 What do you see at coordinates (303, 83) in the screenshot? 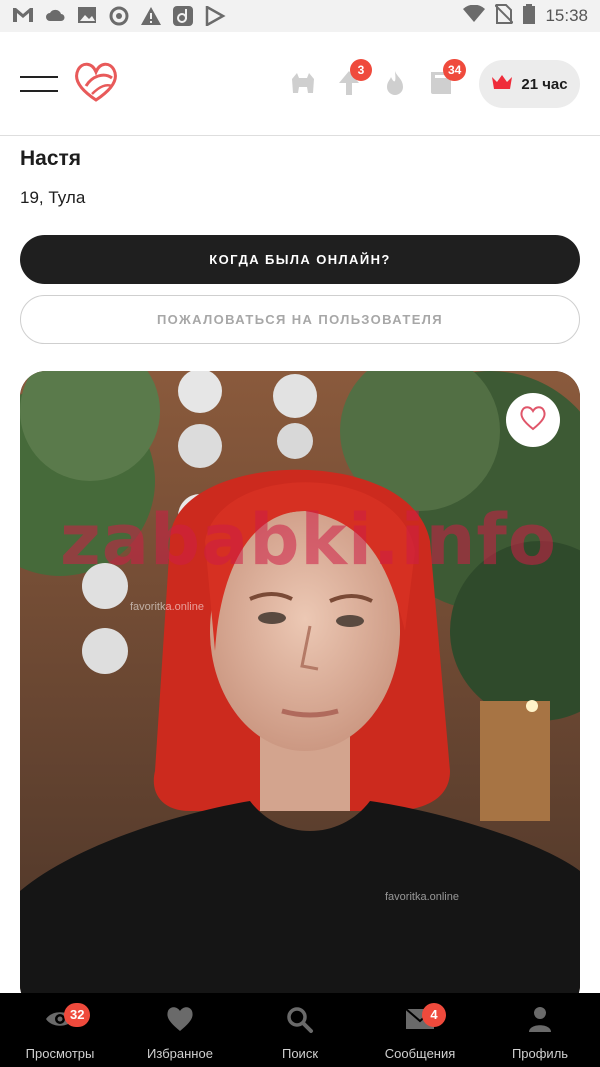
I see `kitty-icon` at bounding box center [303, 83].